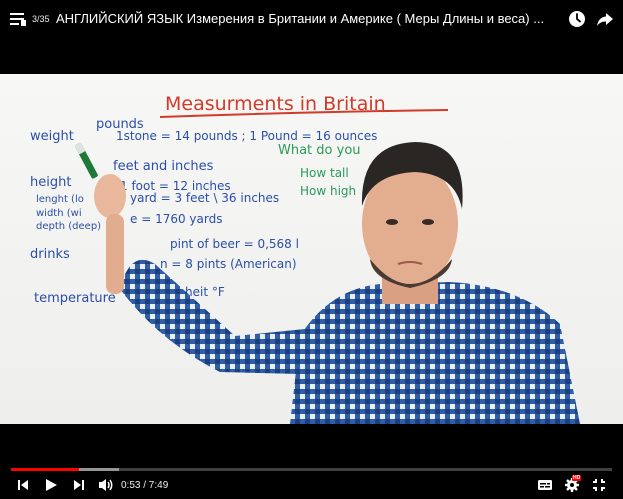  Describe the element at coordinates (106, 485) in the screenshot. I see `volume-icon` at that location.